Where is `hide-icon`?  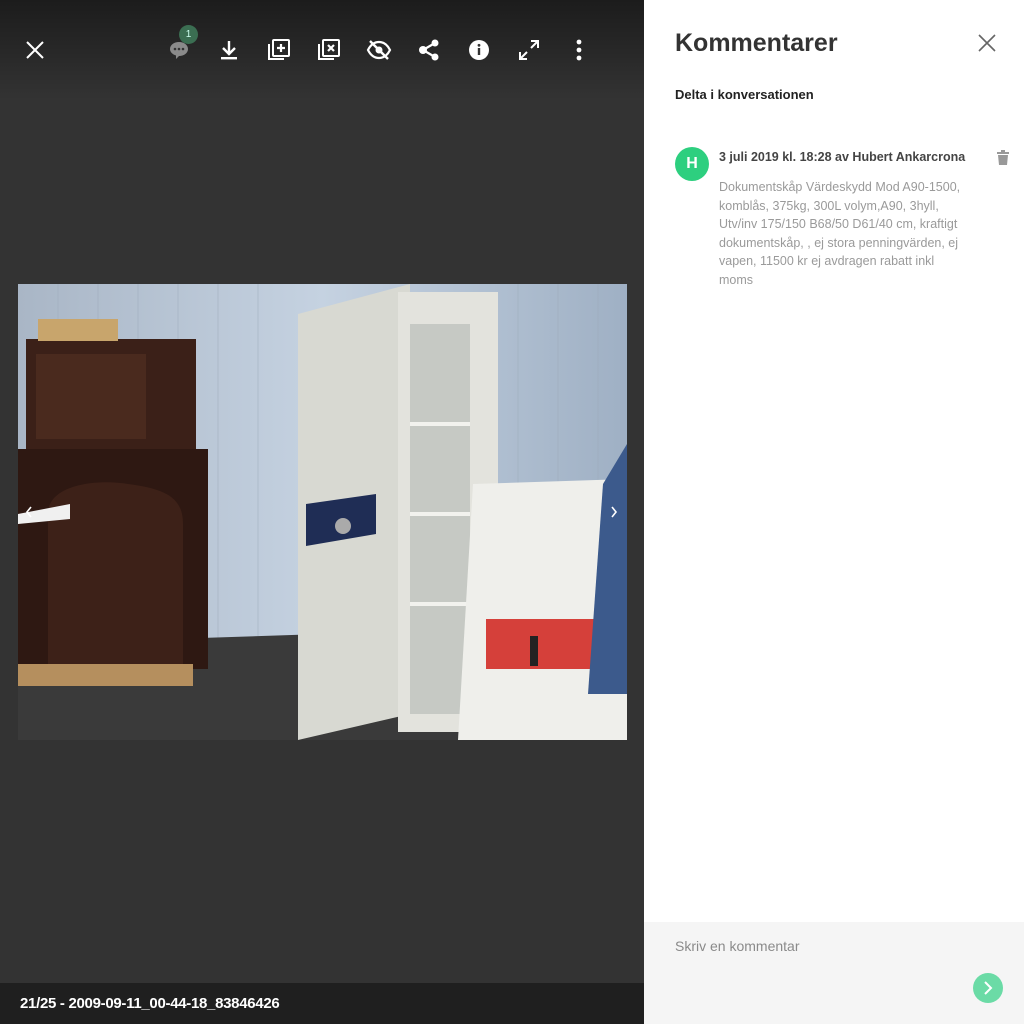
hide-icon is located at coordinates (379, 50).